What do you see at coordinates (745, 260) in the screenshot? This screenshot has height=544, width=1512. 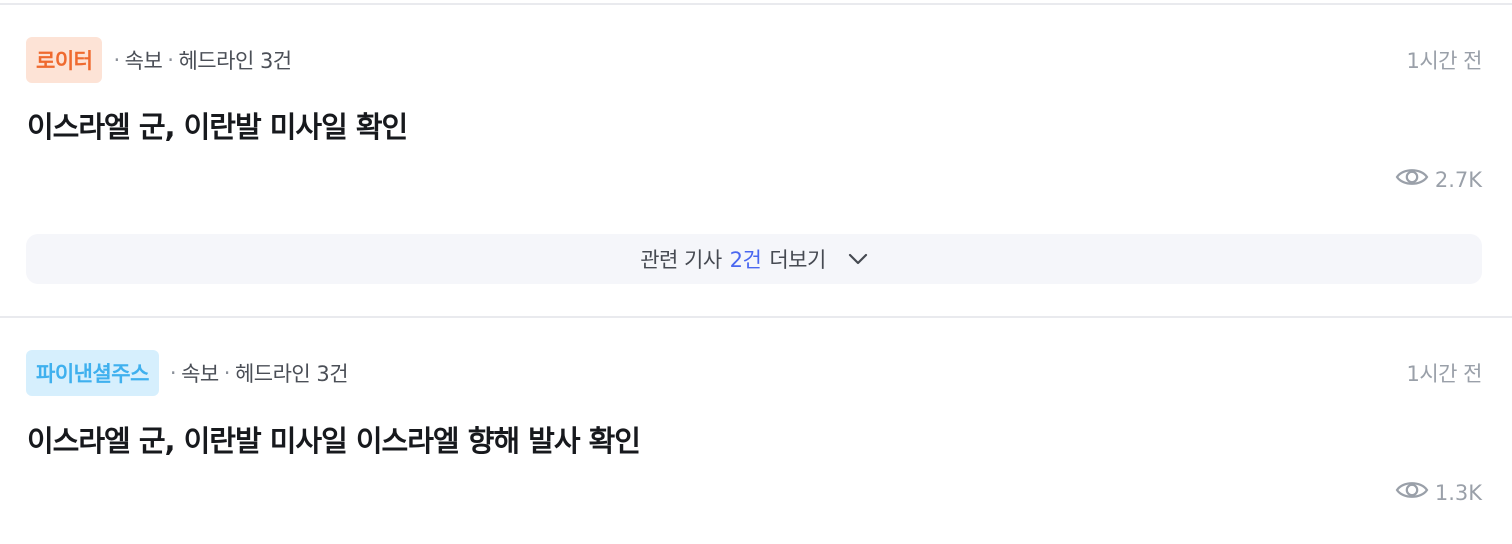 I see `related-count: 2건` at bounding box center [745, 260].